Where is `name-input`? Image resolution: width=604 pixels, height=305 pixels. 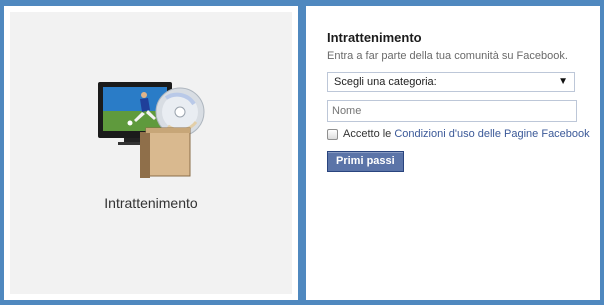 name-input is located at coordinates (452, 111).